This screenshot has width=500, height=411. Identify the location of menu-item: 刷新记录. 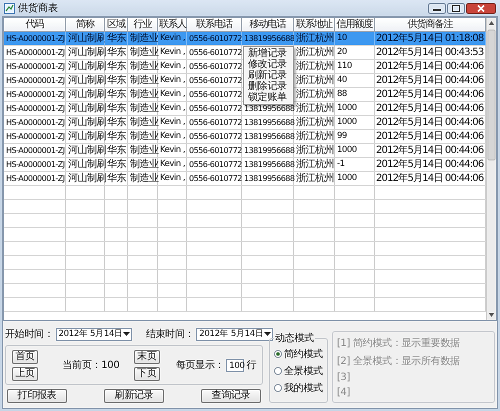
(268, 75).